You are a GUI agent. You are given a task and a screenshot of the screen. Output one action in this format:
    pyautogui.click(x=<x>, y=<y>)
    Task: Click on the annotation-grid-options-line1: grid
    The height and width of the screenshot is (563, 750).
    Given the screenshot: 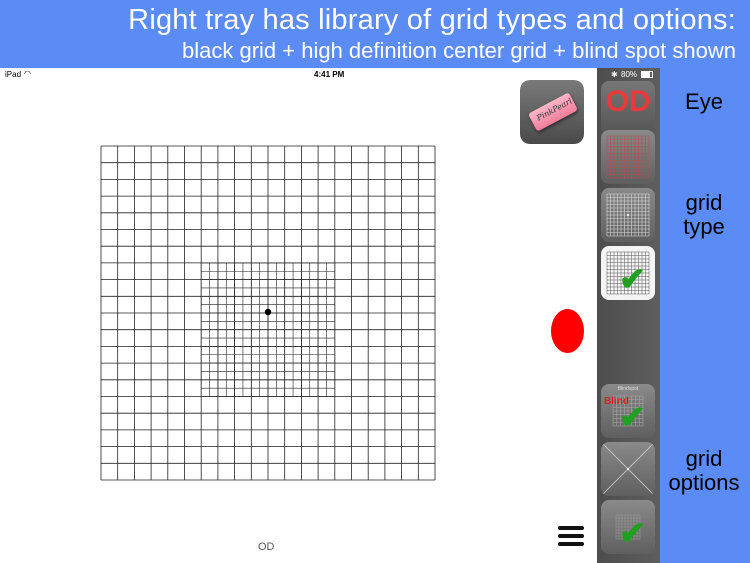 What is the action you would take?
    pyautogui.click(x=704, y=458)
    